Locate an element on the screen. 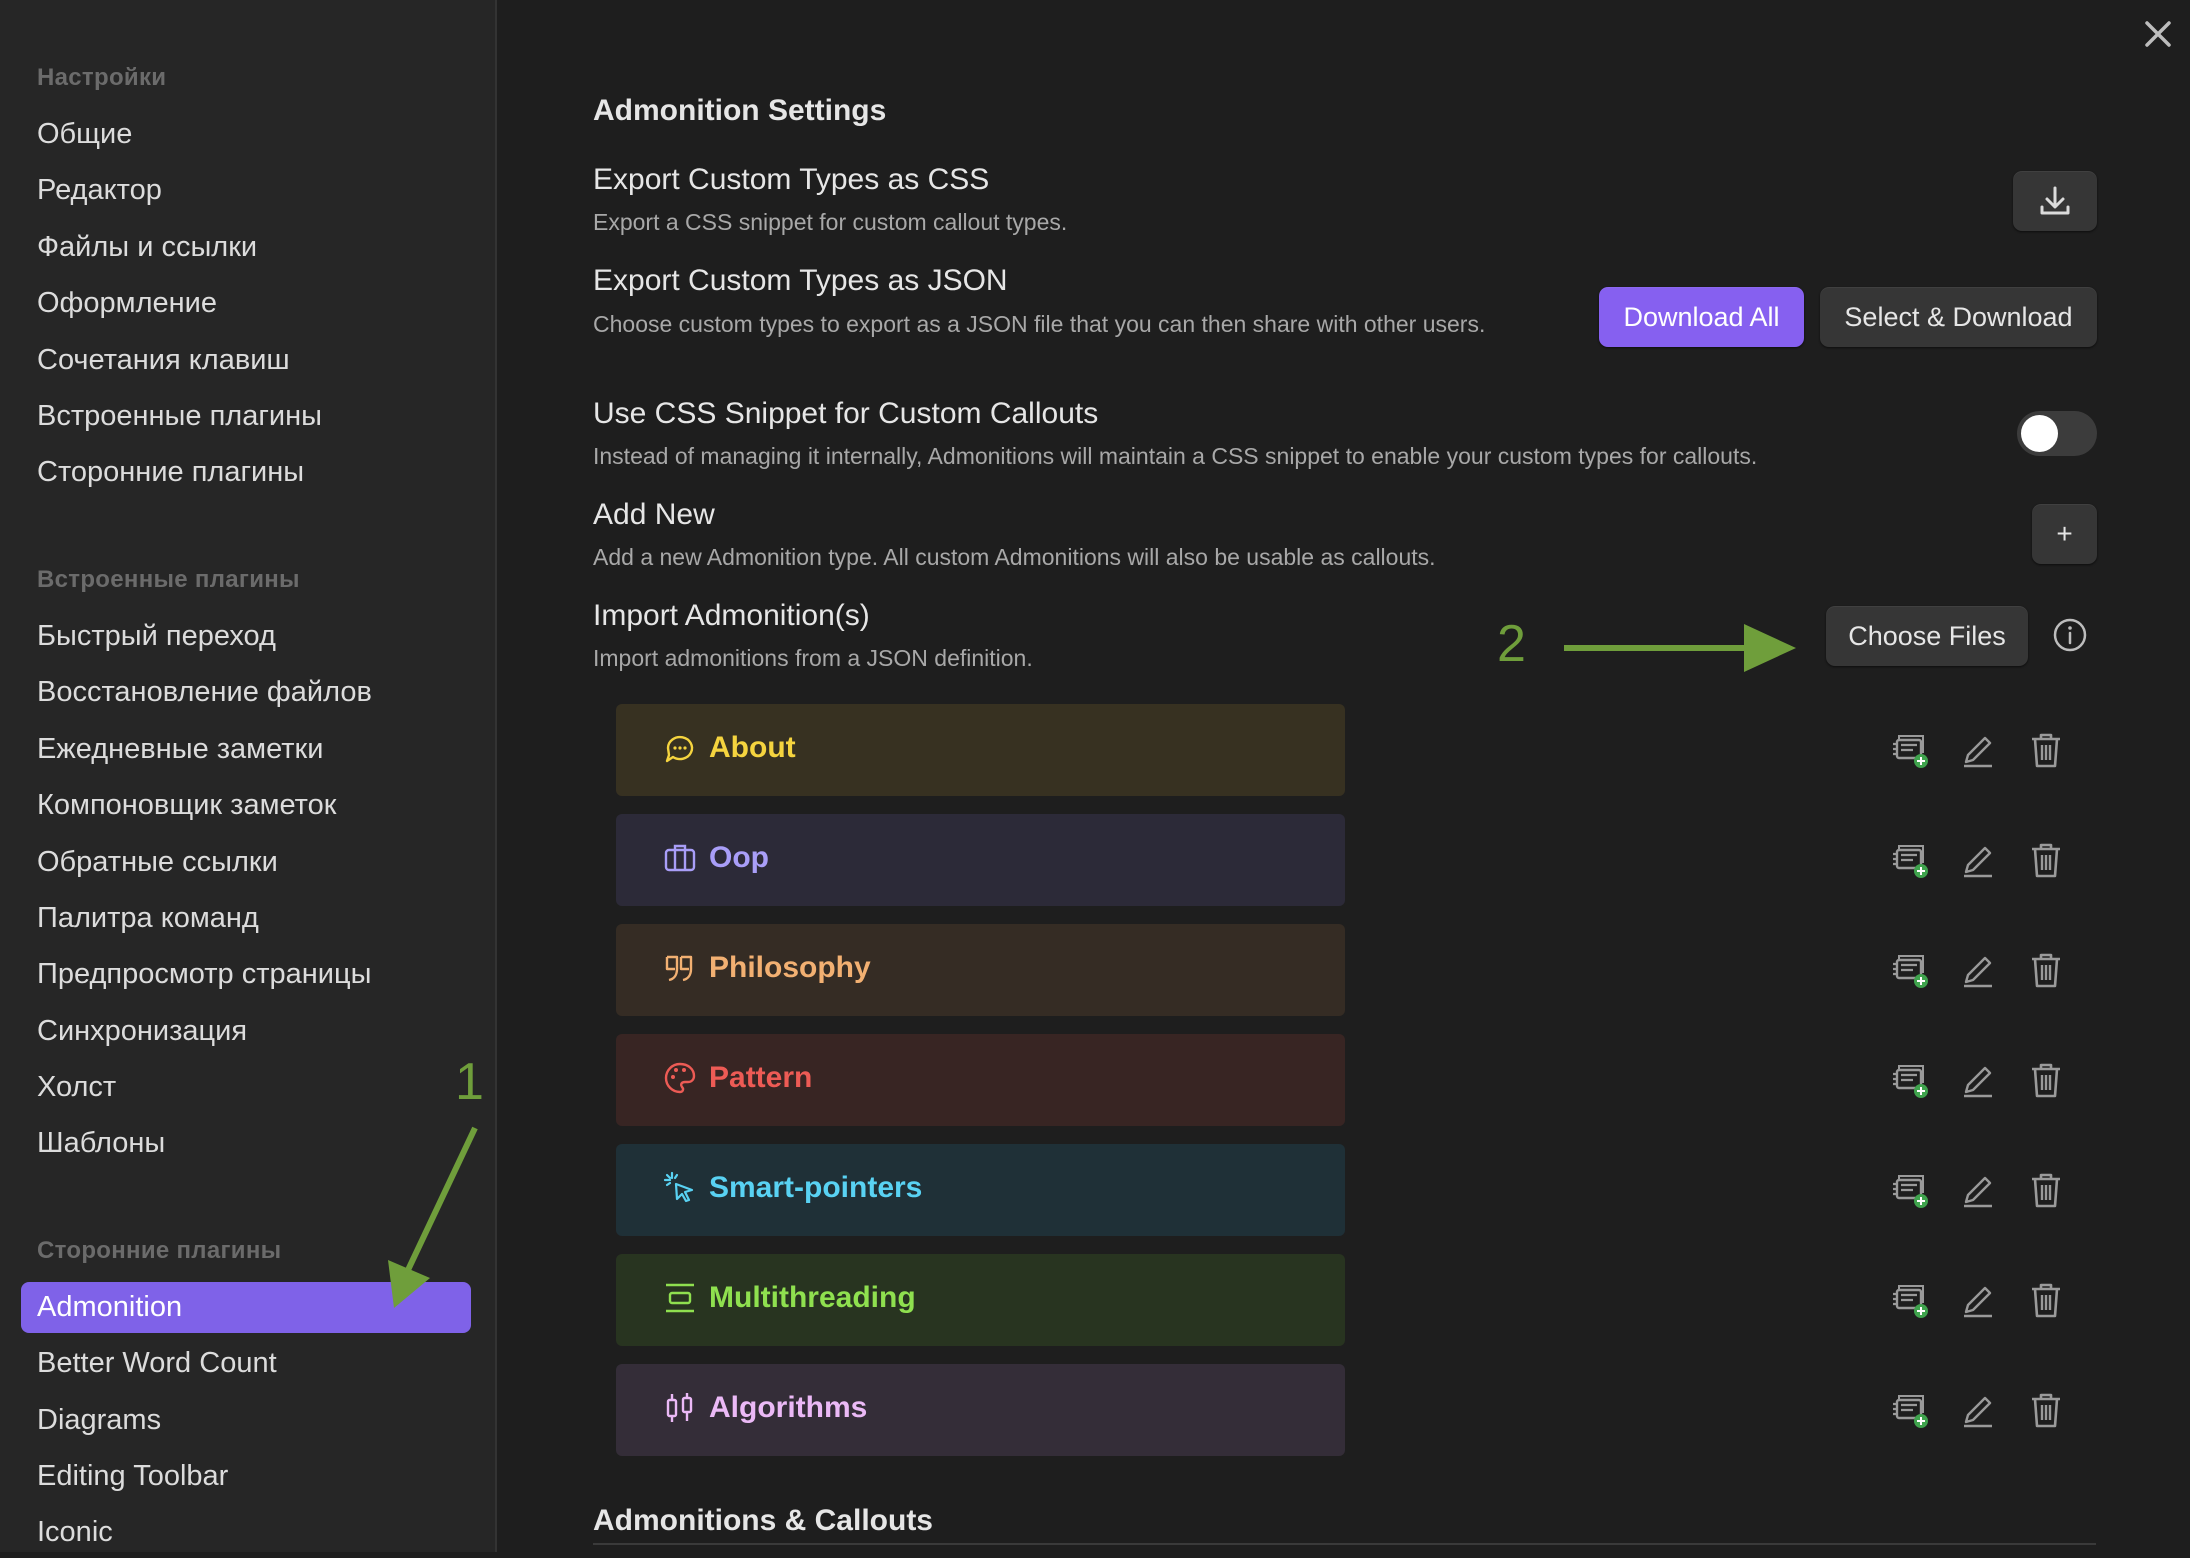 Image resolution: width=2190 pixels, height=1558 pixels. sidebar-section-core: Настройки is located at coordinates (102, 77).